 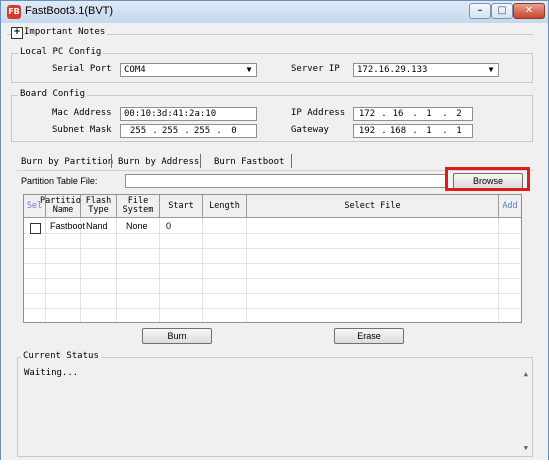 I want to click on notes-label: Important Notes, so click(x=66, y=32).